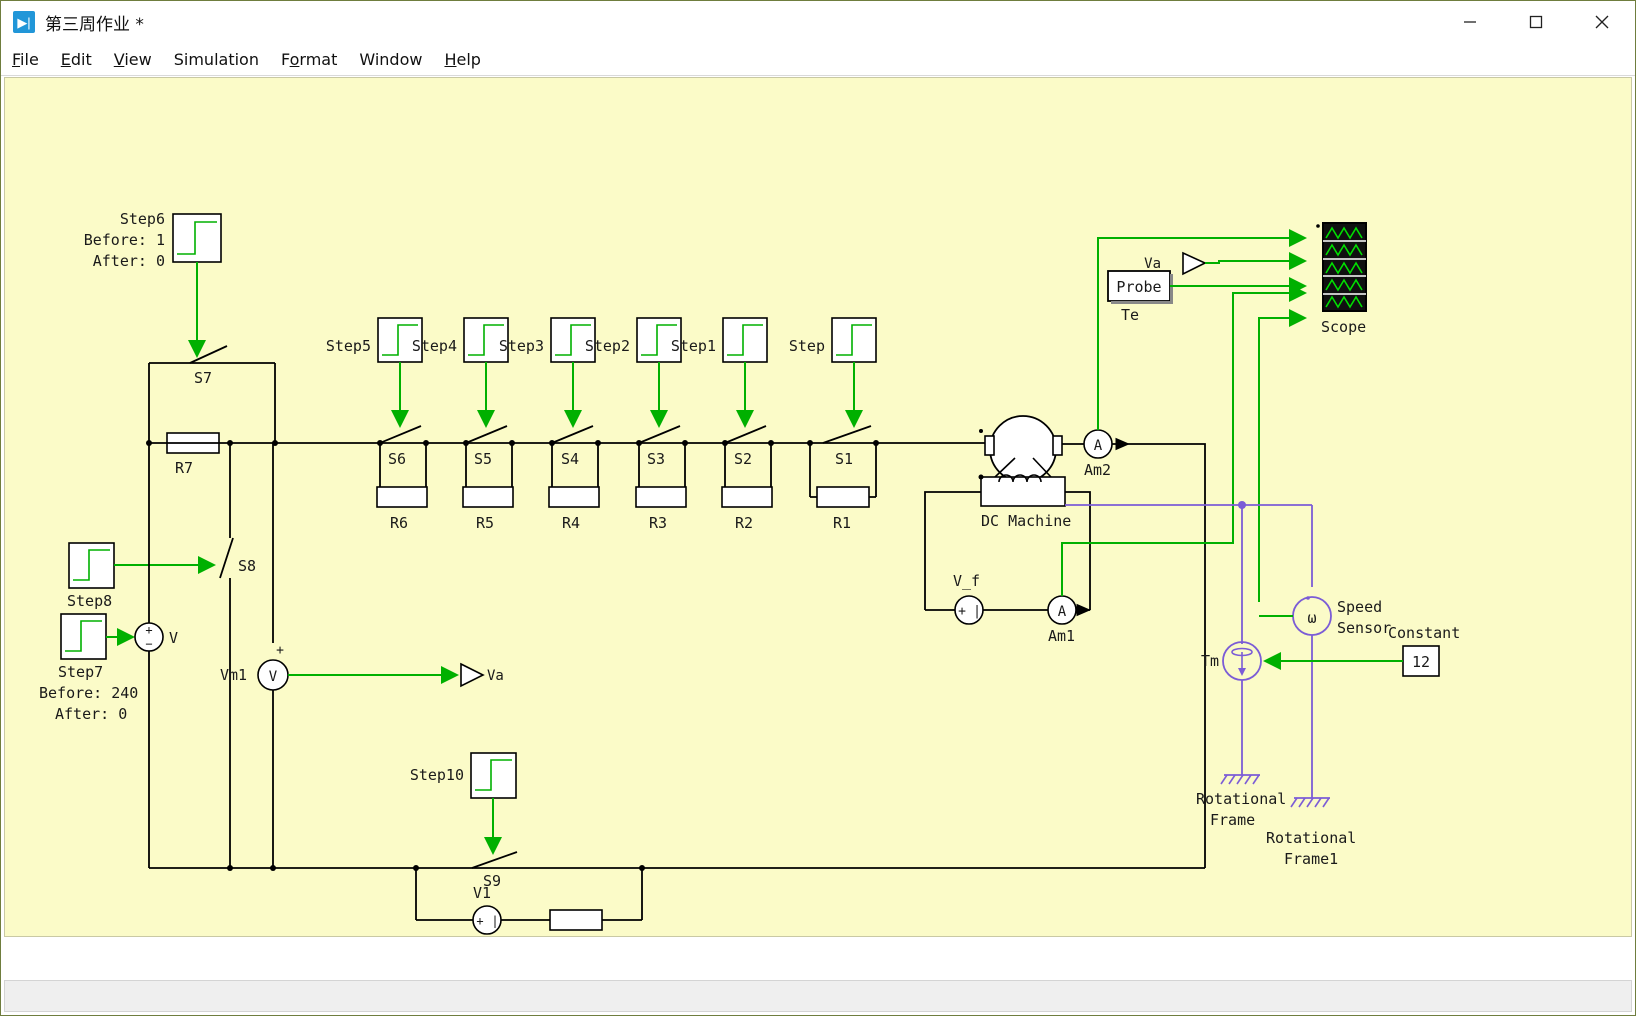 The height and width of the screenshot is (1016, 1636). I want to click on label-r5: R5, so click(485, 523).